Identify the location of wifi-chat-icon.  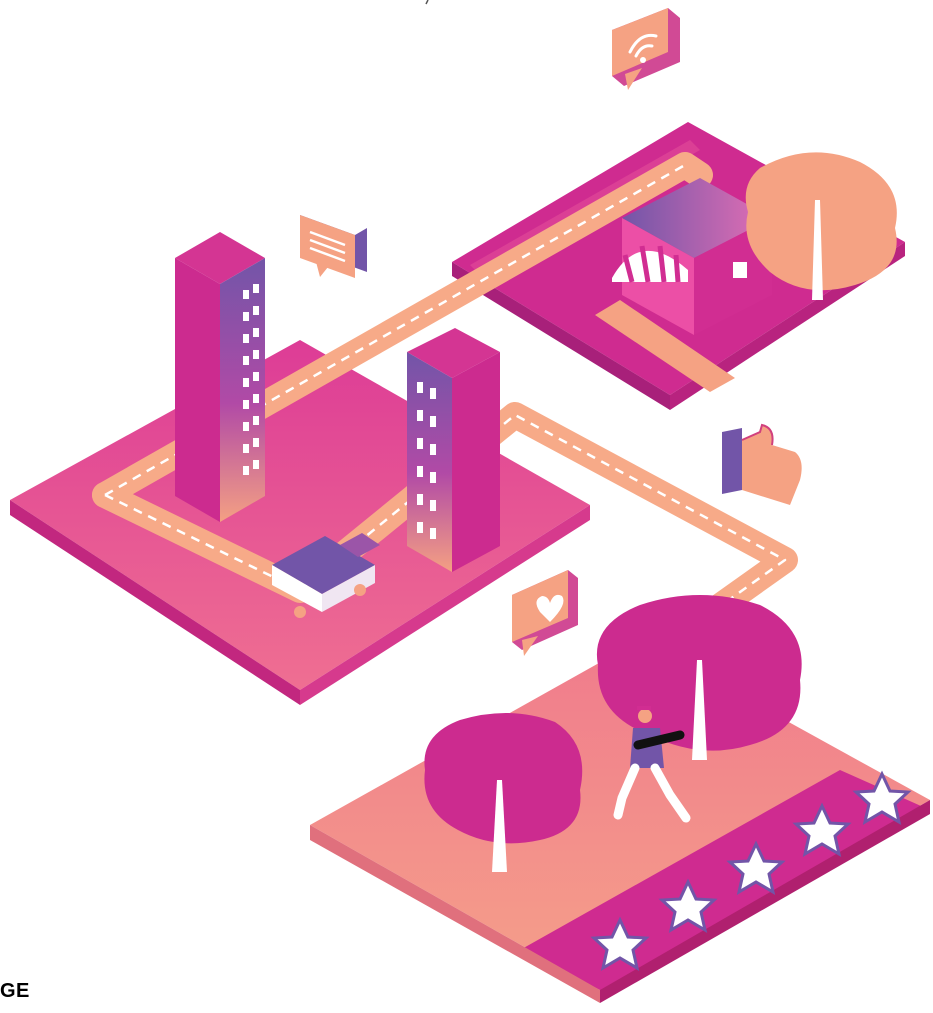
(646, 49).